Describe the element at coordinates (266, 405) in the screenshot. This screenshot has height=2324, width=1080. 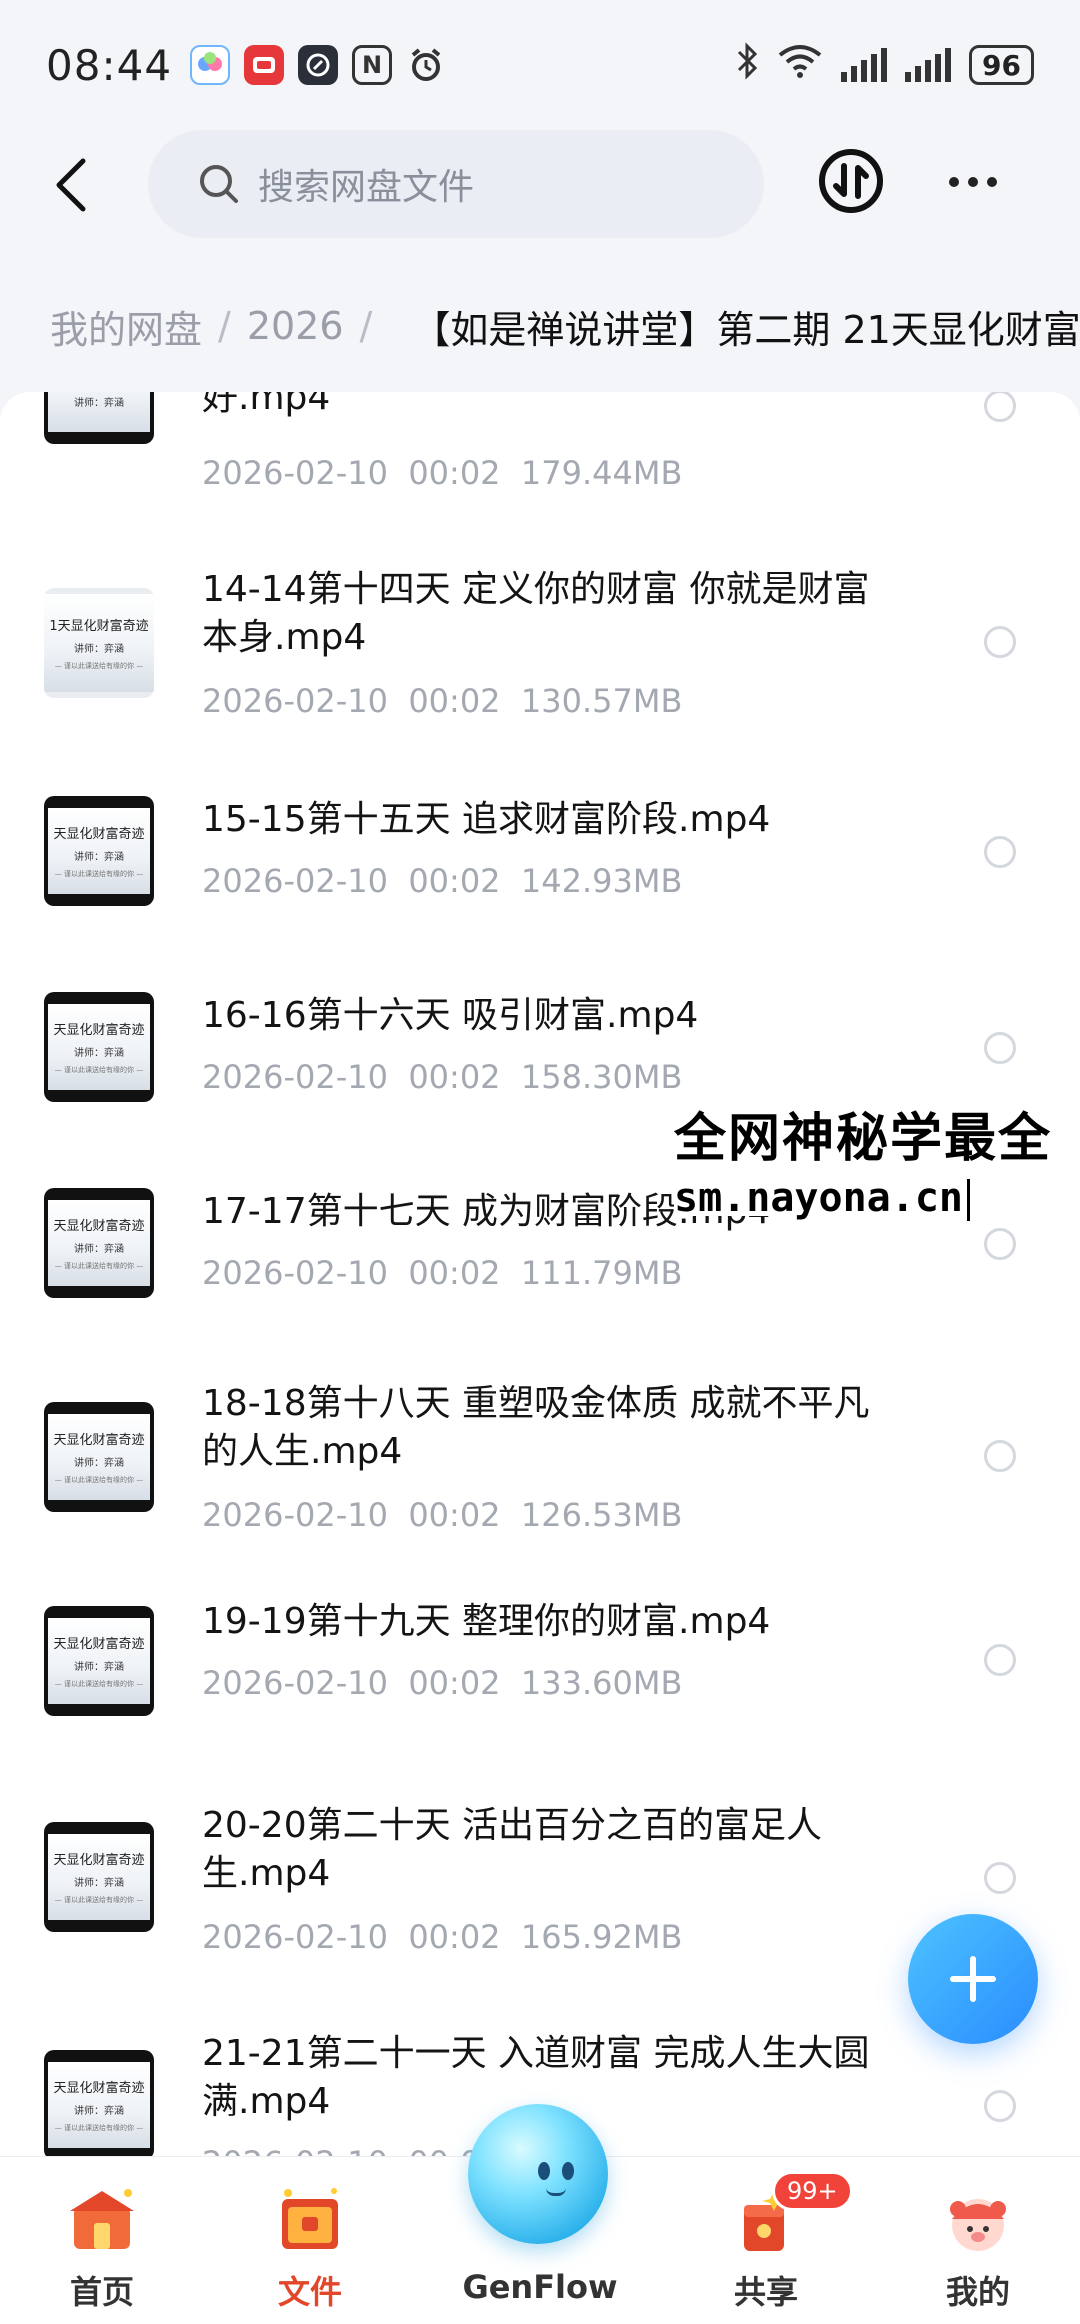
I see `file-name: 好.mp4` at that location.